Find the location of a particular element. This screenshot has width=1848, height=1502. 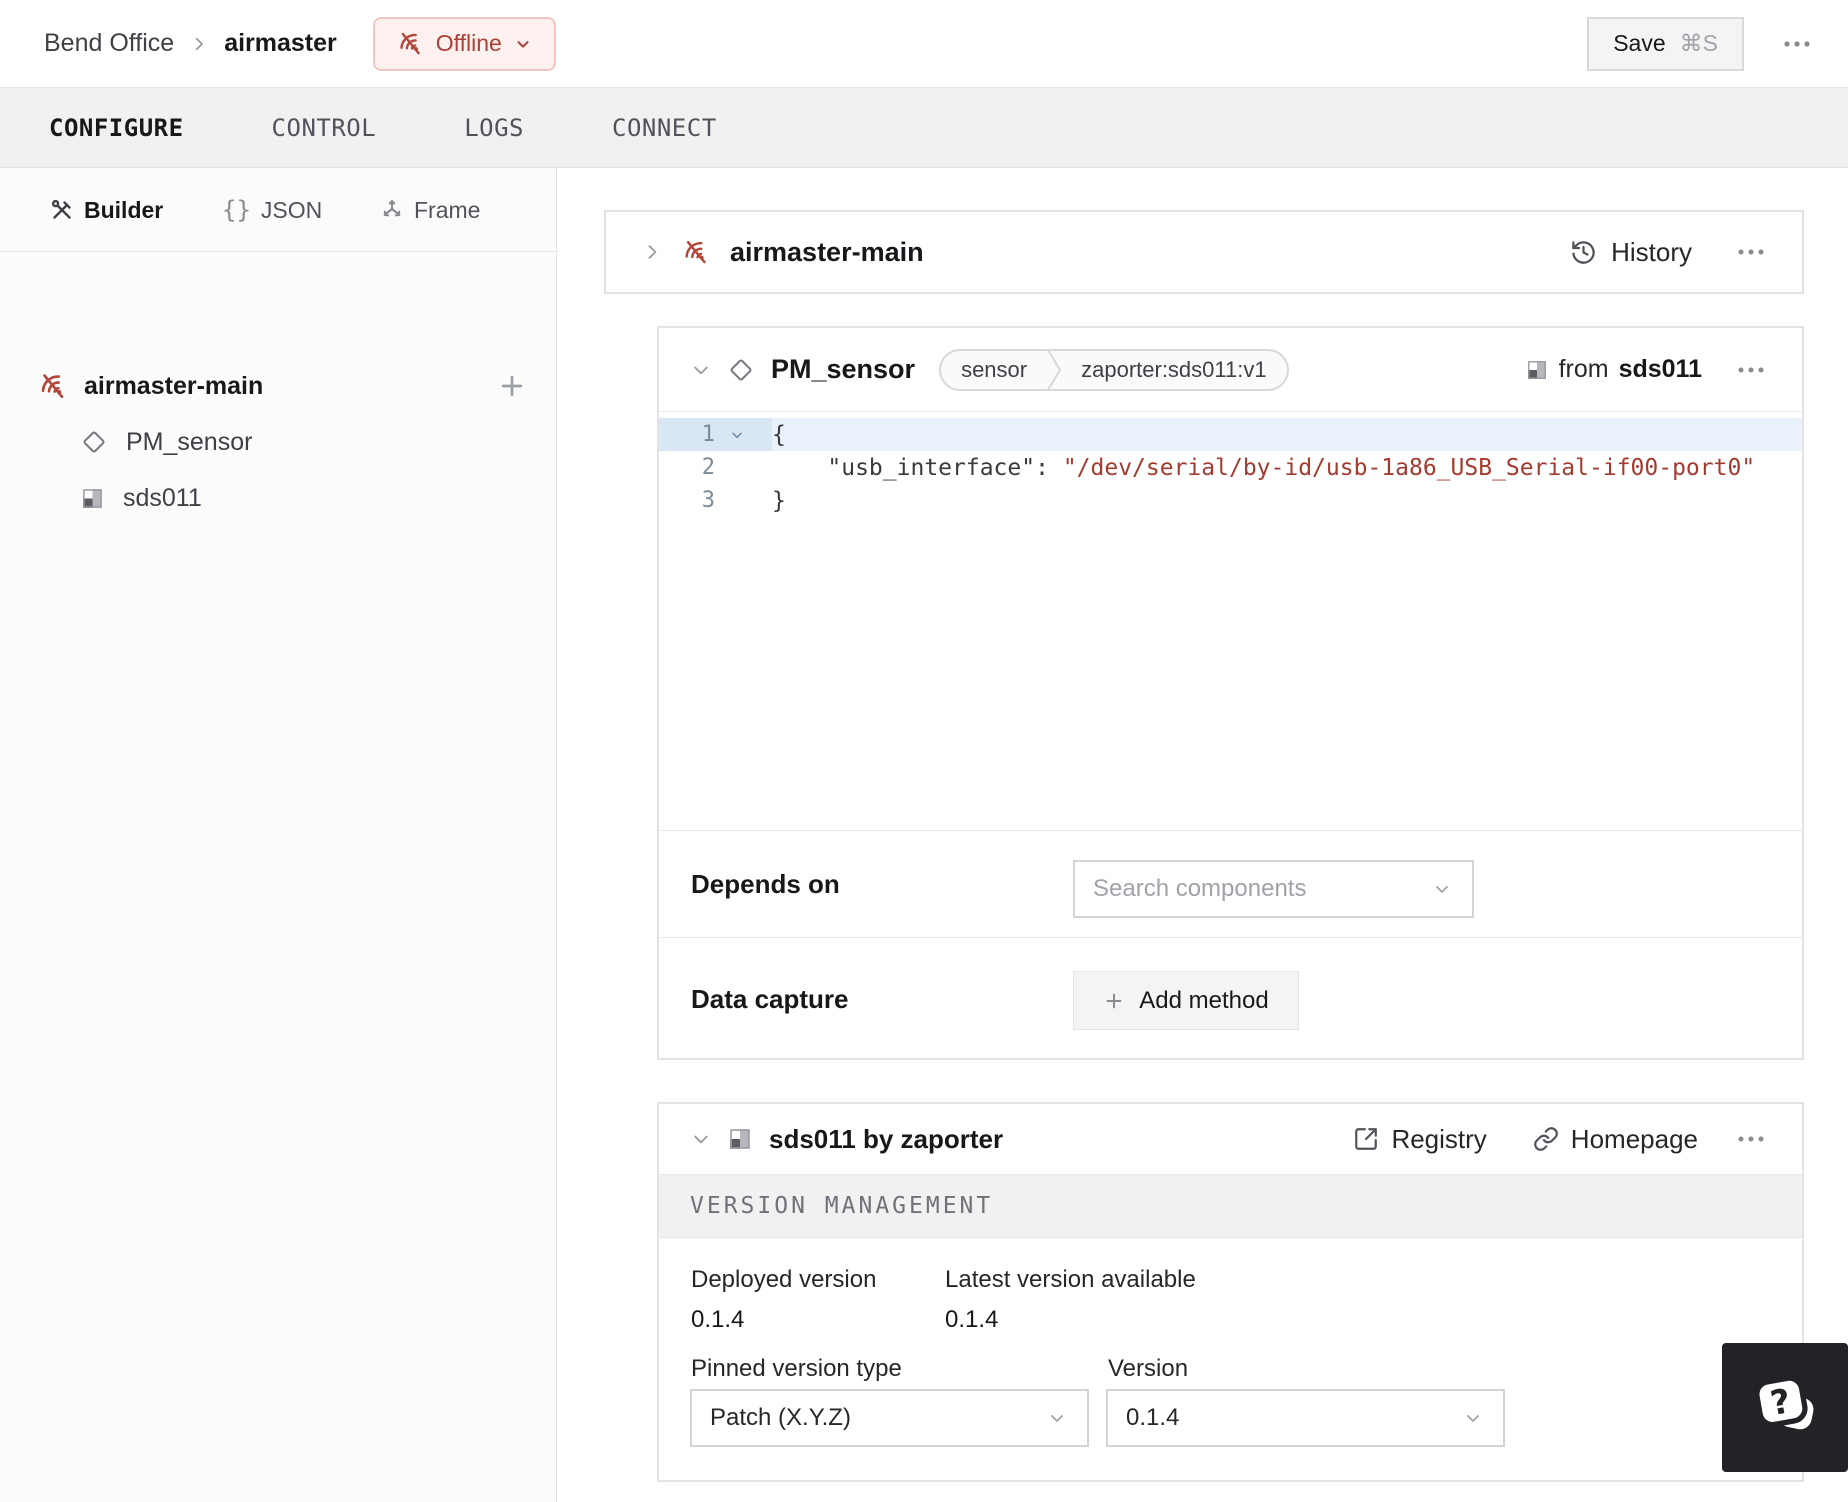

mode-builder-label: Builder is located at coordinates (124, 209).